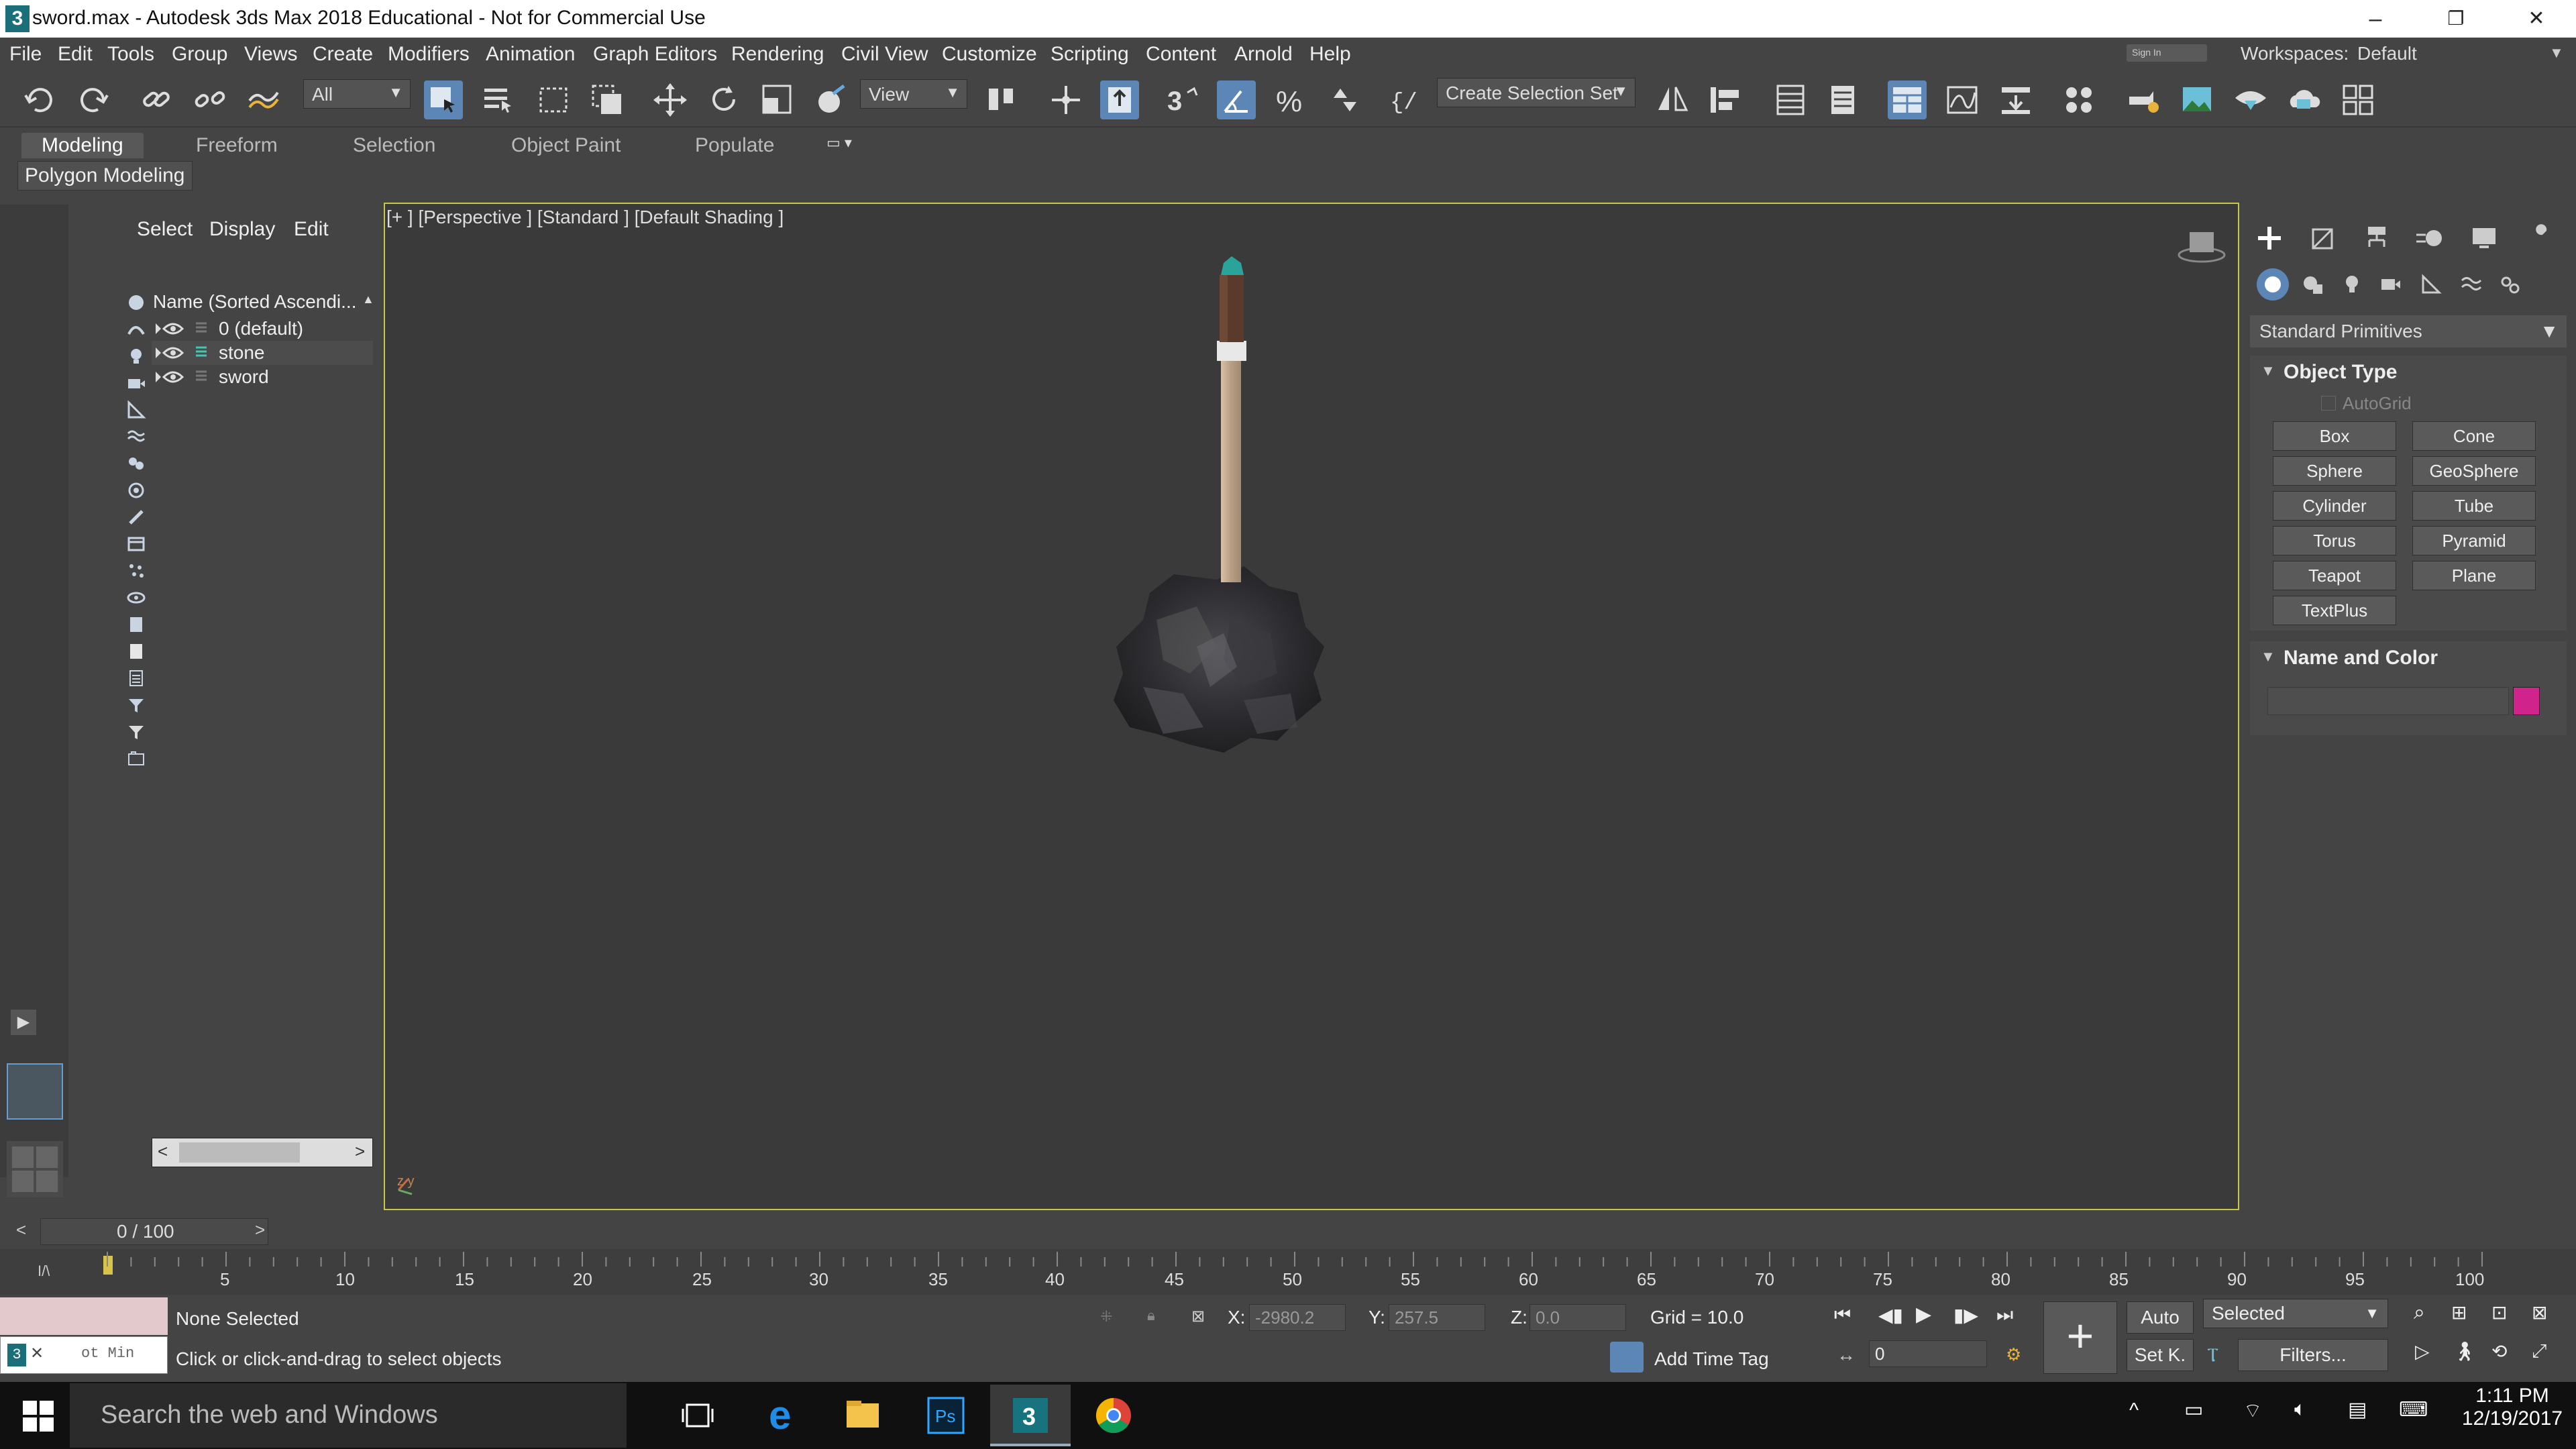 This screenshot has width=2576, height=1449. What do you see at coordinates (862, 1415) in the screenshot?
I see `file-explorer-icon` at bounding box center [862, 1415].